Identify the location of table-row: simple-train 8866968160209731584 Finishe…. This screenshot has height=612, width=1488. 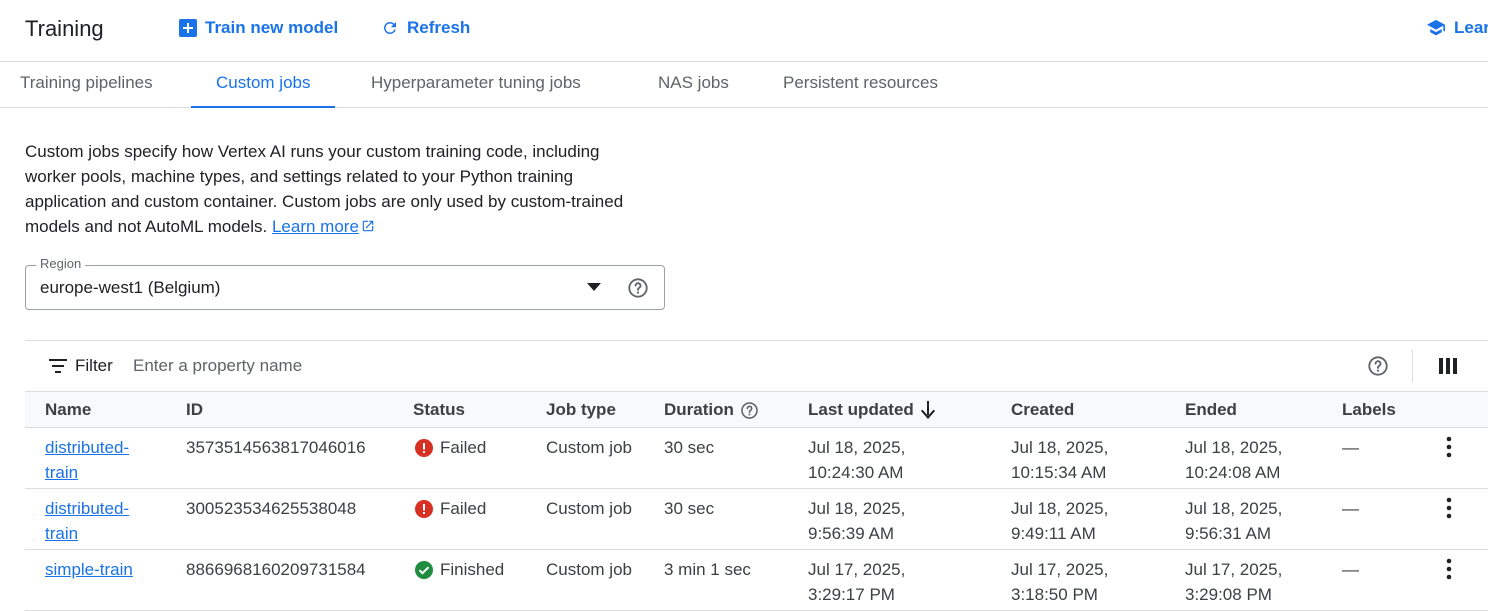
(756, 580).